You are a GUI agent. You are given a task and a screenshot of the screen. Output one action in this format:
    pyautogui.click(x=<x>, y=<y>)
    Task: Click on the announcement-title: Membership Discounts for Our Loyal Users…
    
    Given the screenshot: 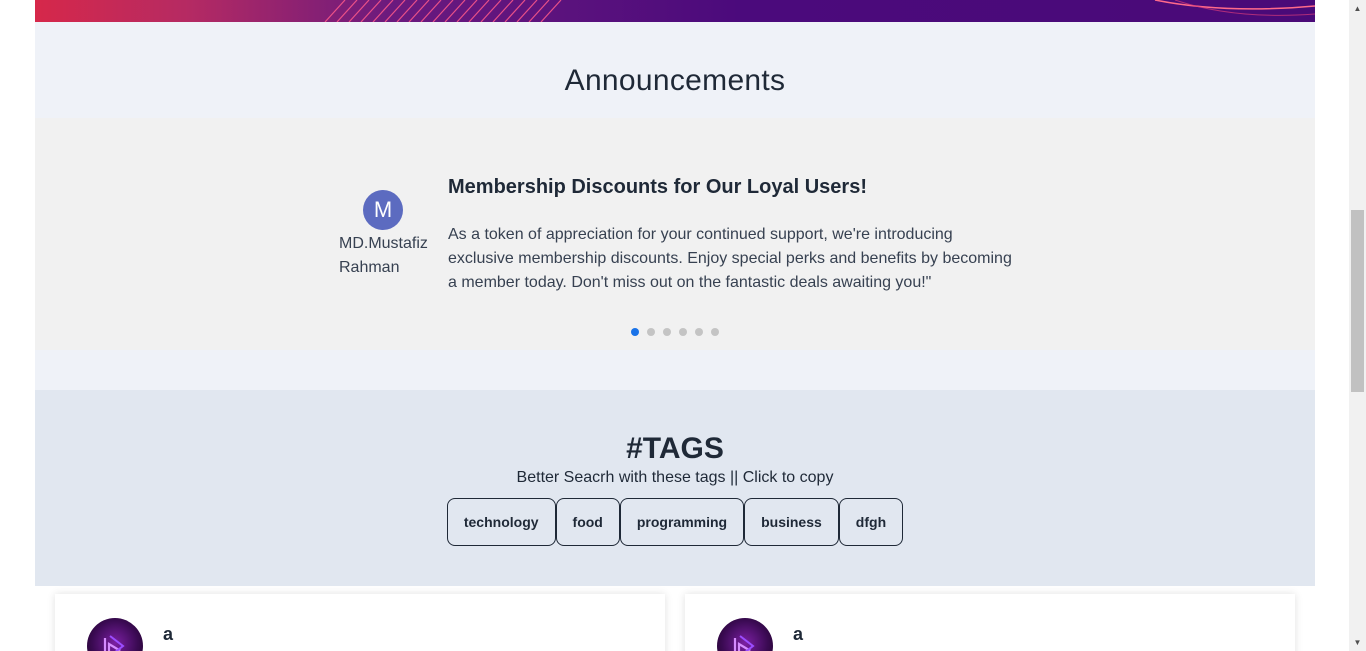 What is the action you would take?
    pyautogui.click(x=657, y=187)
    